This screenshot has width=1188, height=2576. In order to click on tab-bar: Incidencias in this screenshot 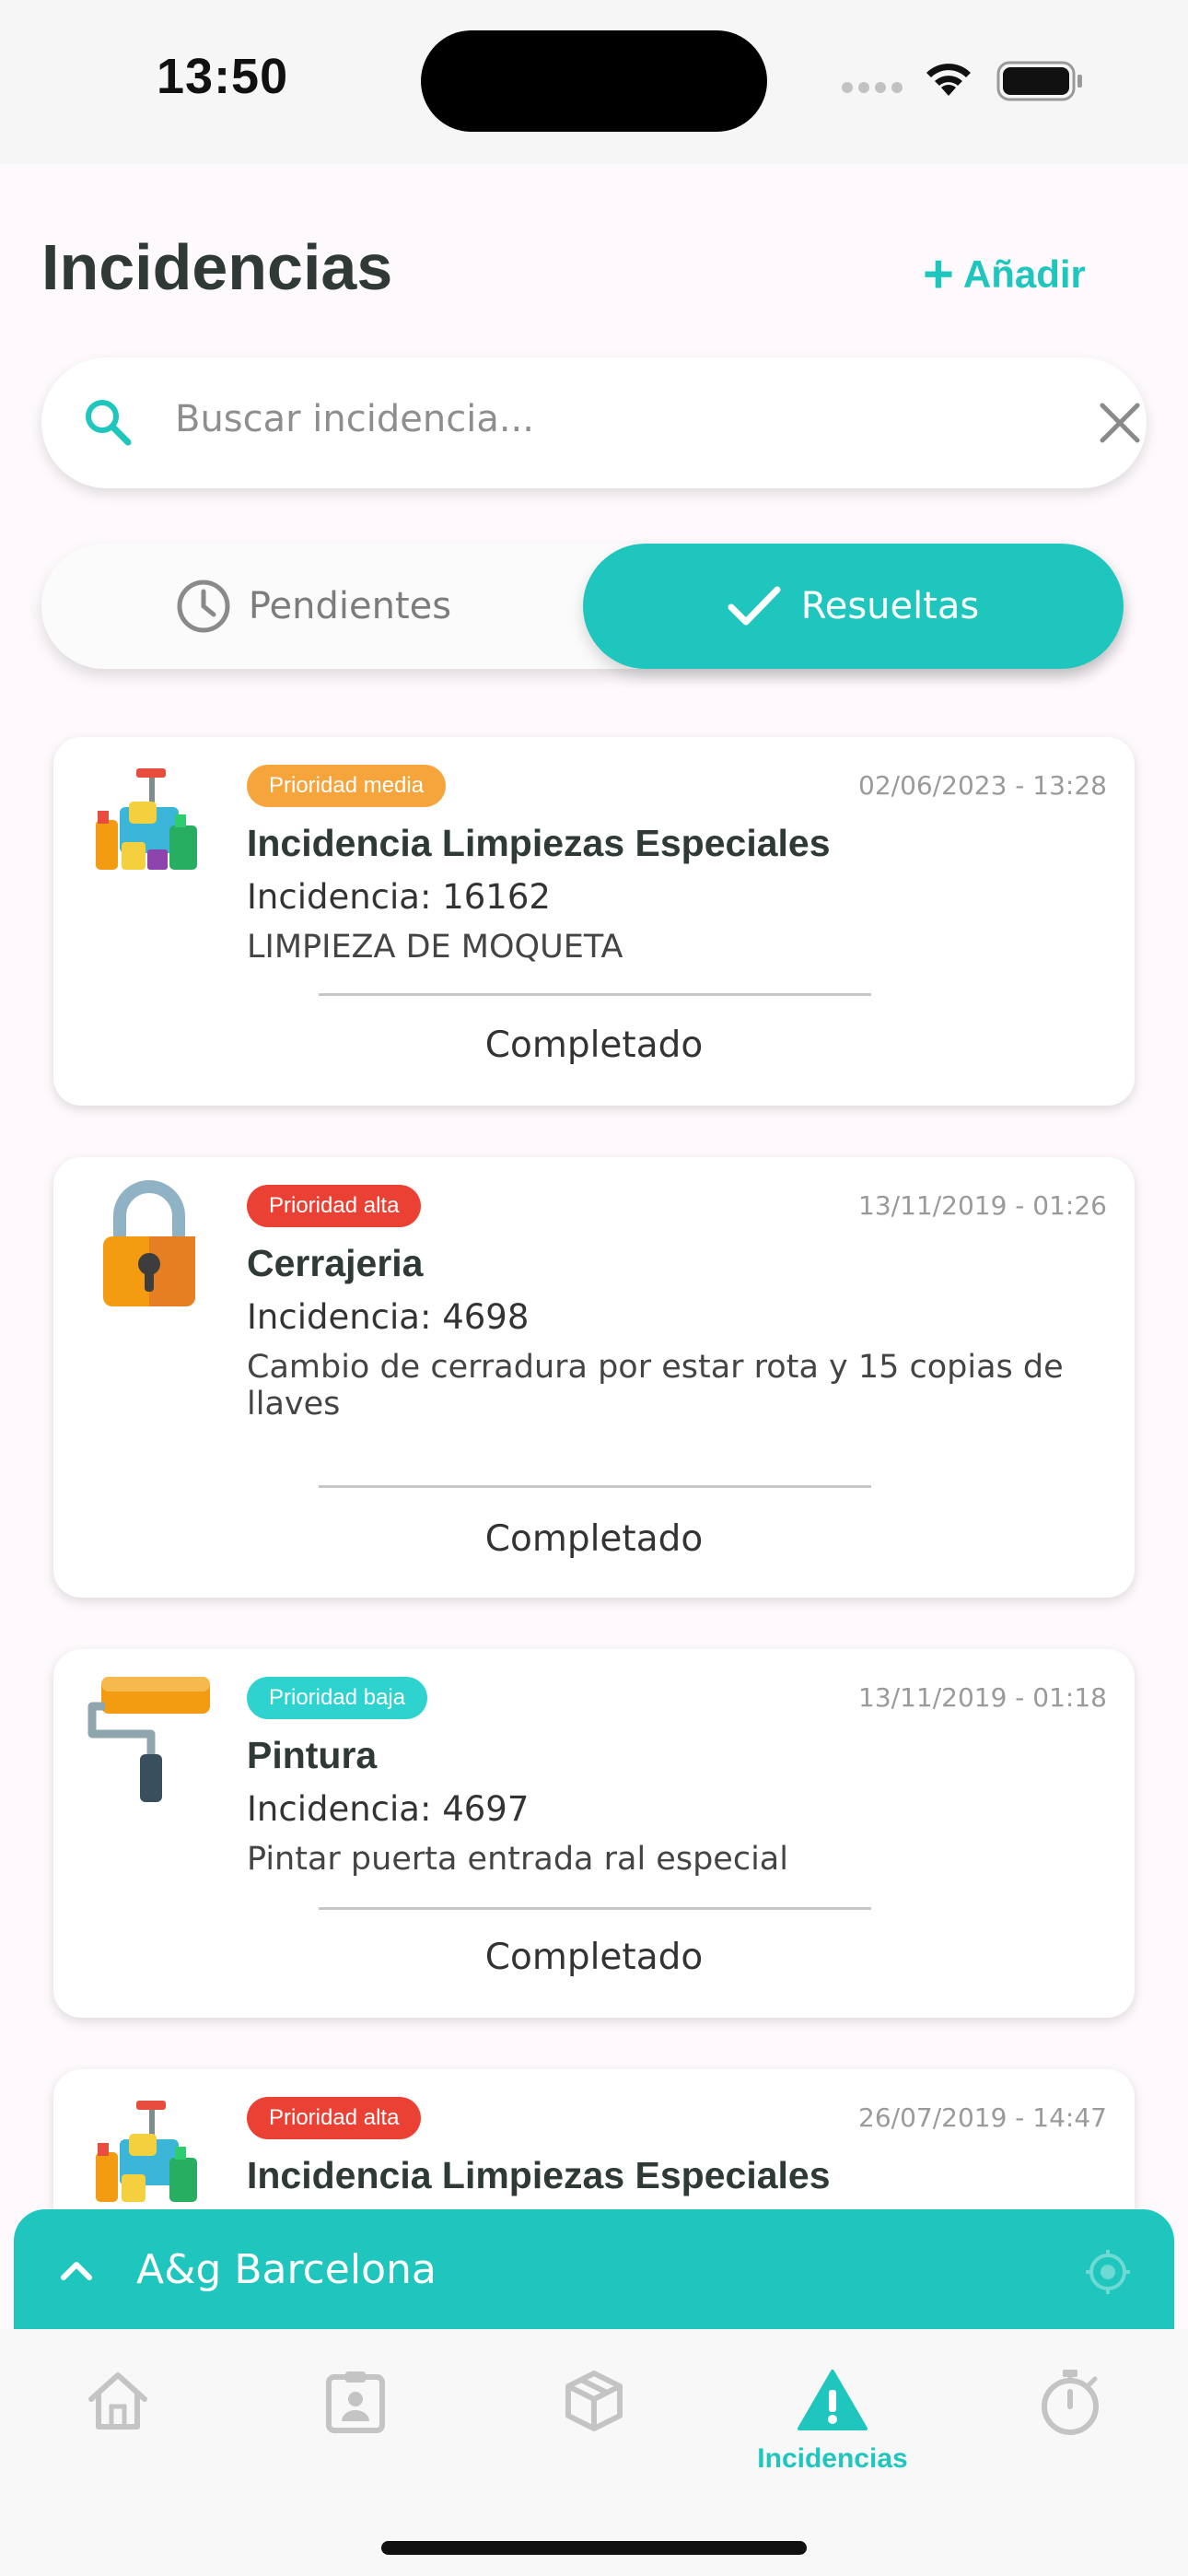, I will do `click(594, 2452)`.